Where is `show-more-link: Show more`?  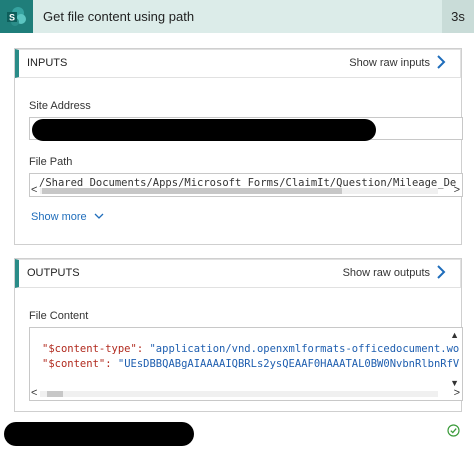 show-more-link: Show more is located at coordinates (67, 217).